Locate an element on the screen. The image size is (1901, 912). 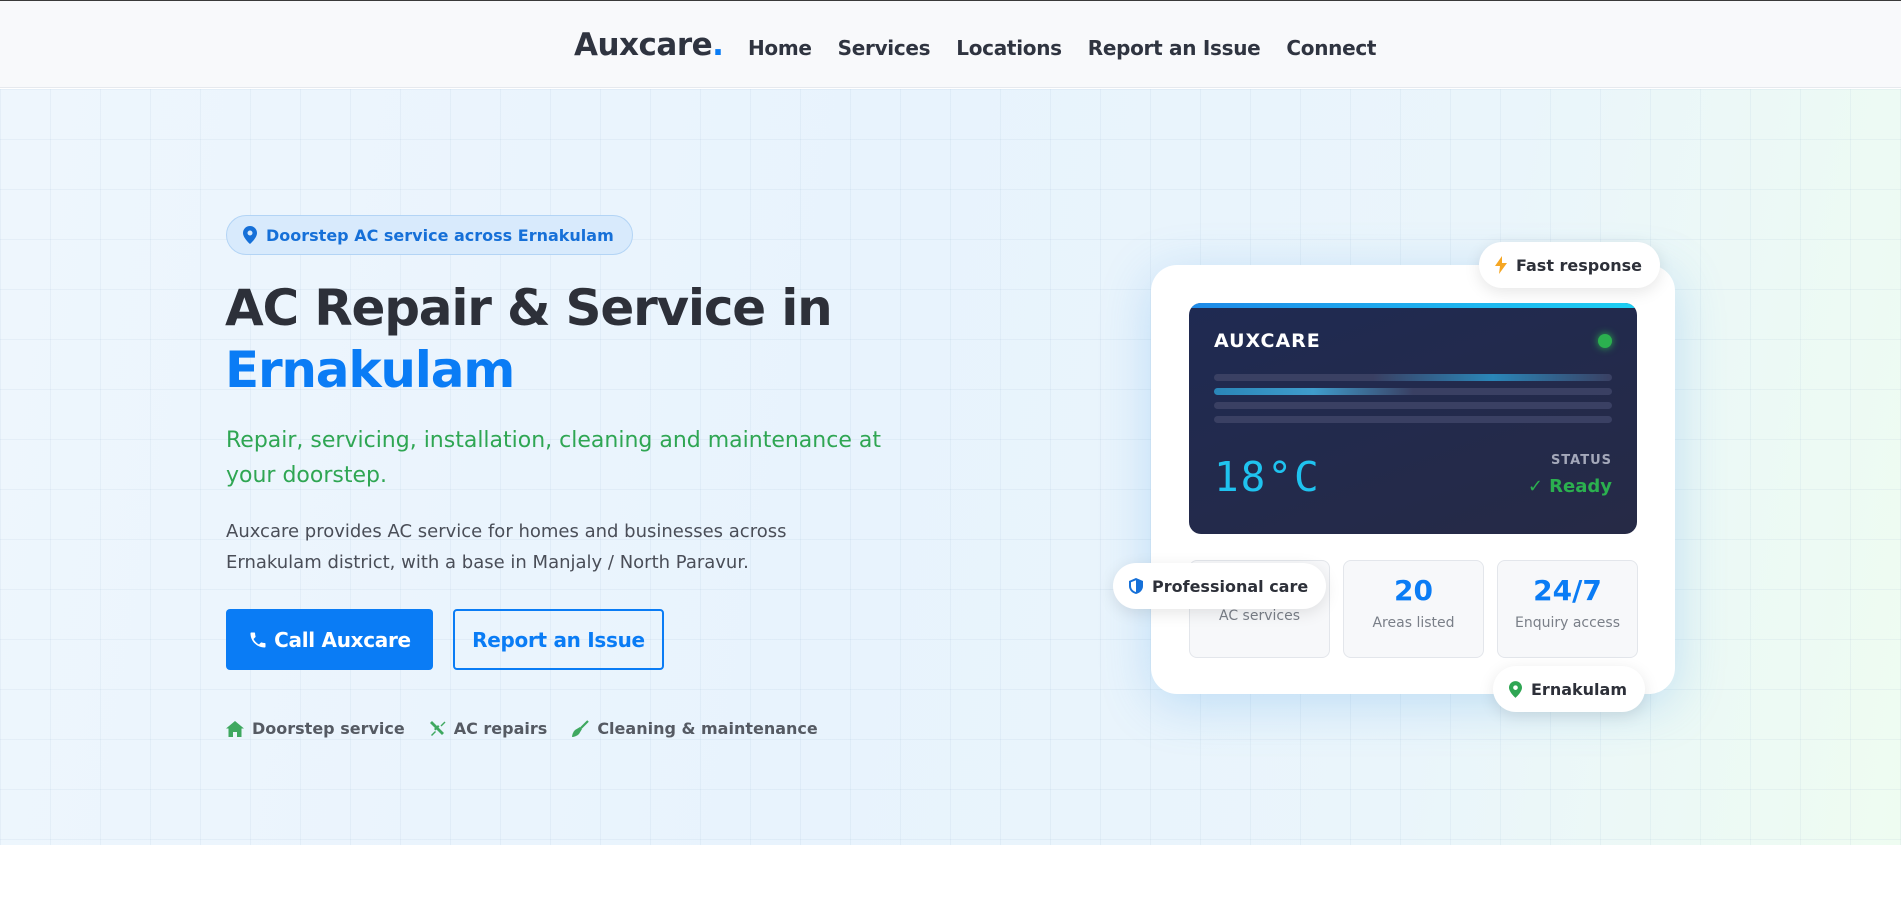
fast-response-pill: Fast response is located at coordinates (1570, 265).